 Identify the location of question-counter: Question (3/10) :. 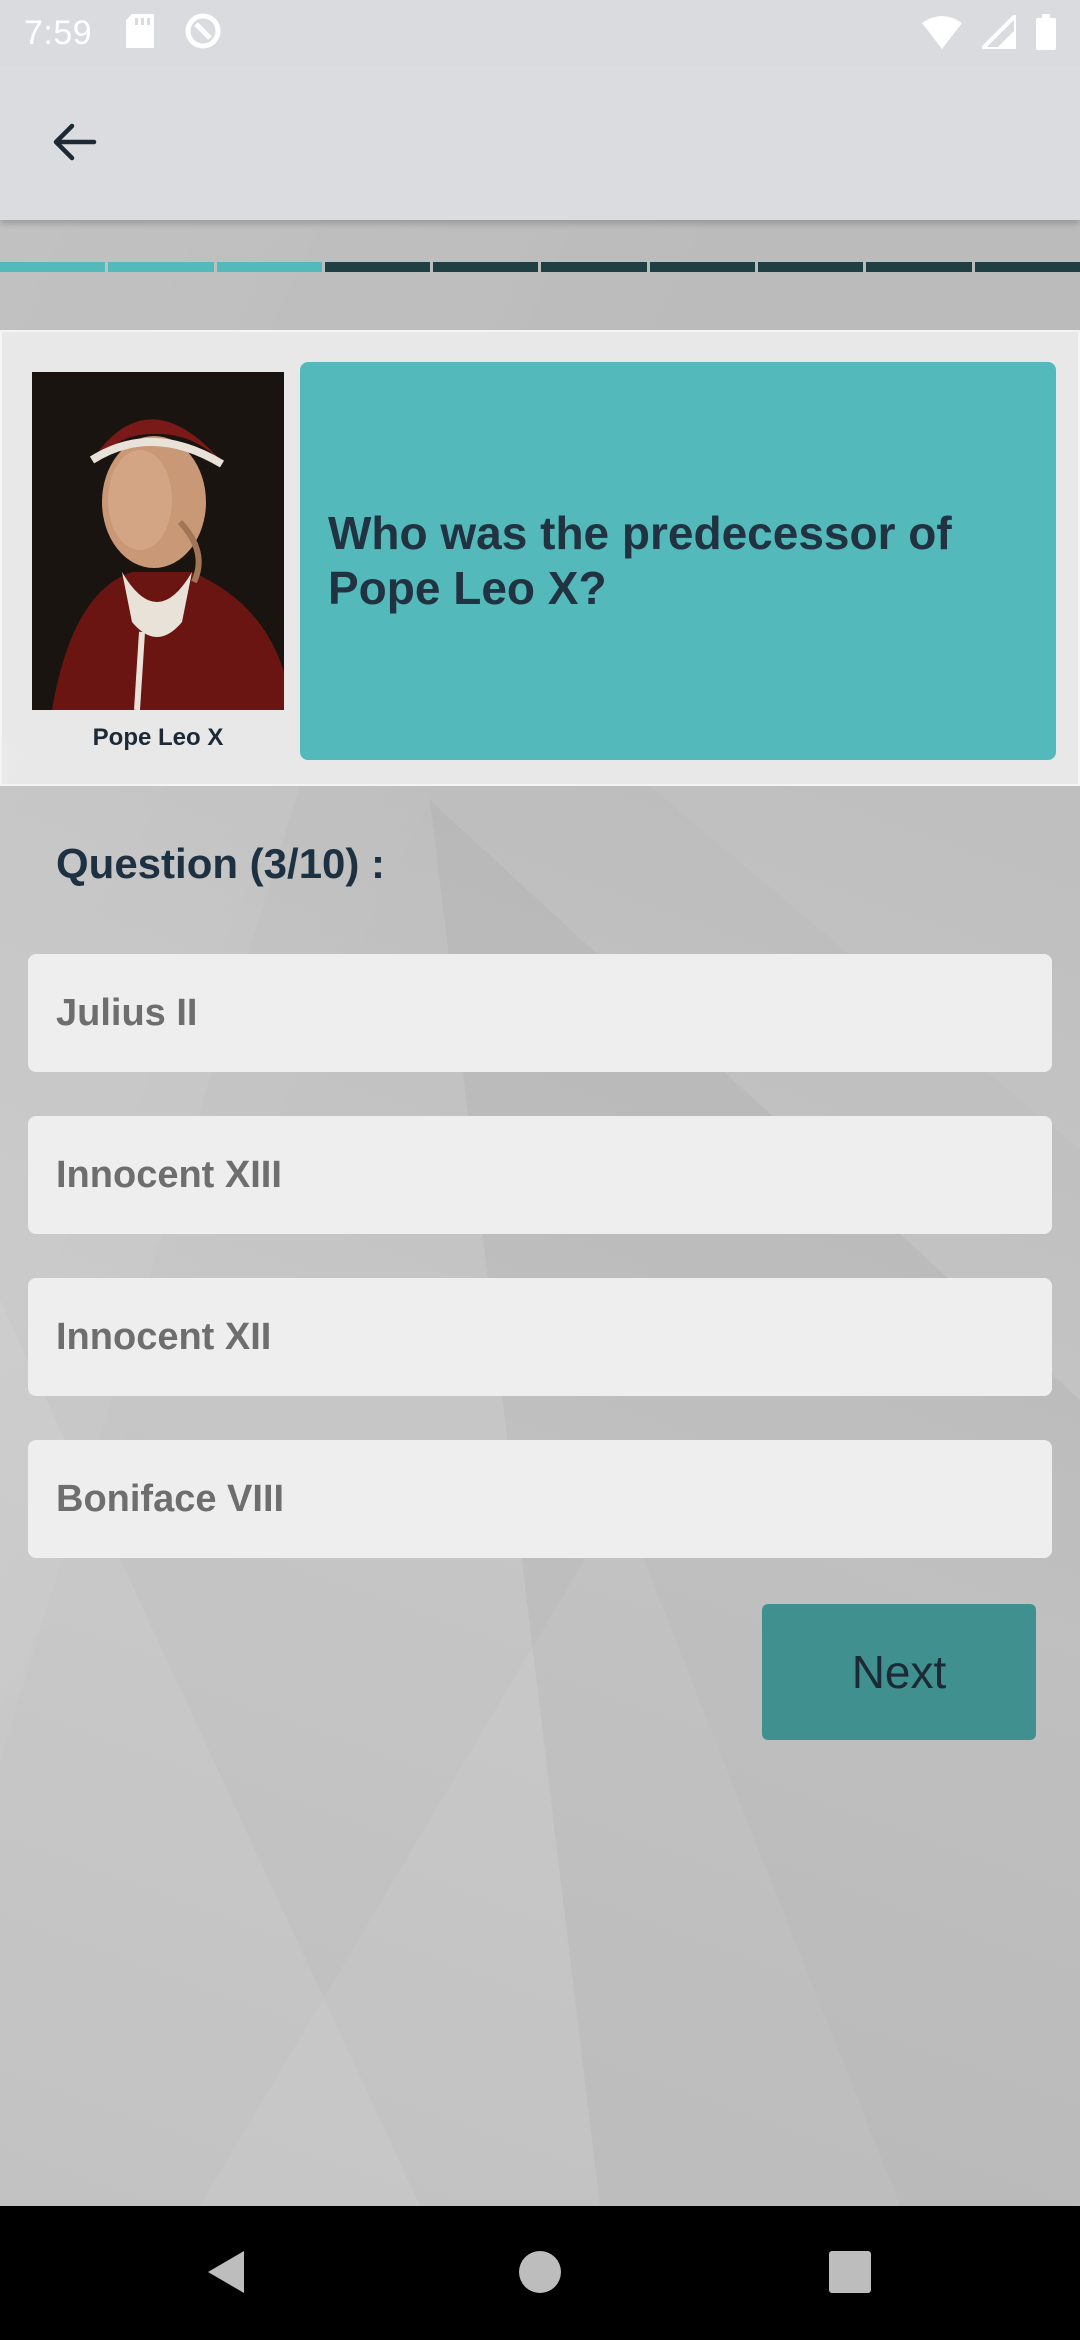
(221, 863).